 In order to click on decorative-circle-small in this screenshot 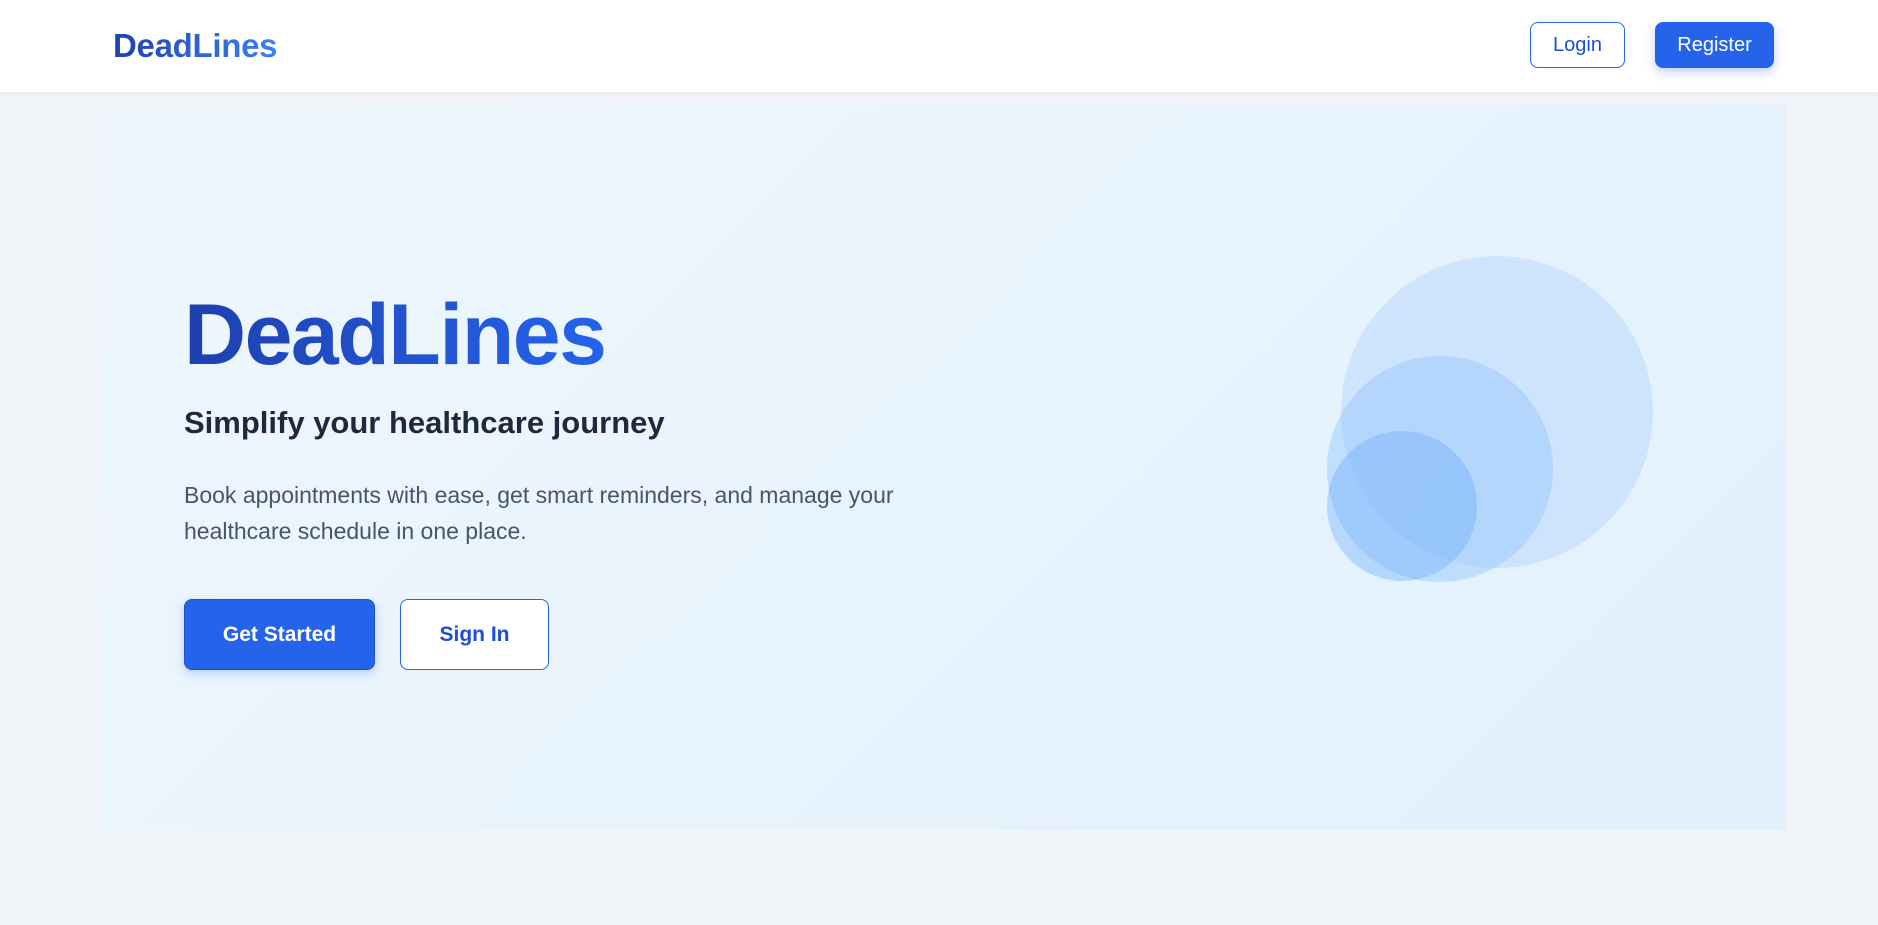, I will do `click(1402, 506)`.